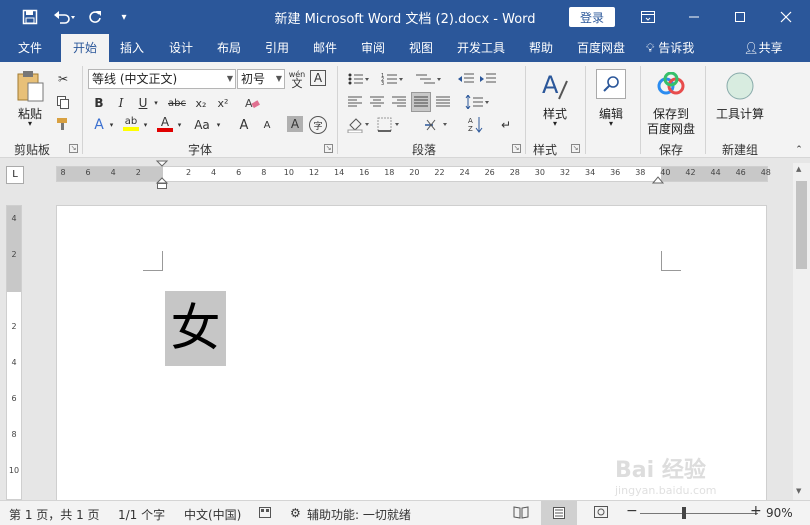 The image size is (810, 525). I want to click on multilevel-list-icon, so click(428, 79).